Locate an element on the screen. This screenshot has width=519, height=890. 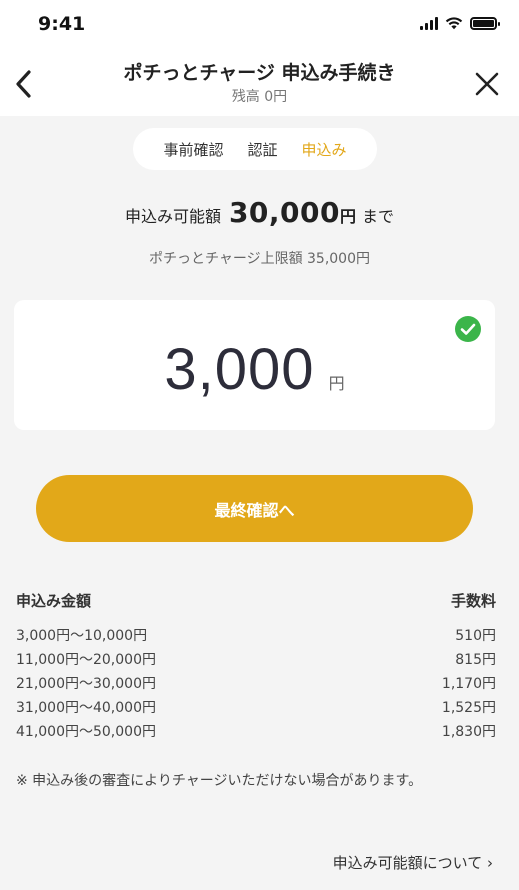
final-confirm-button: 最終確認へ is located at coordinates (254, 508).